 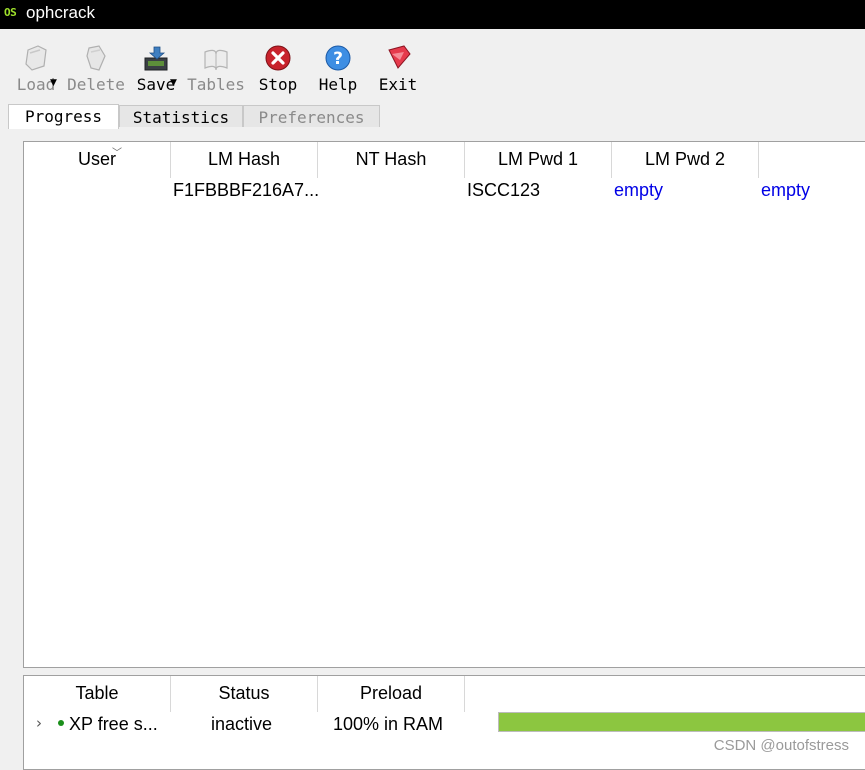 I want to click on load-button: Load, so click(x=36, y=72).